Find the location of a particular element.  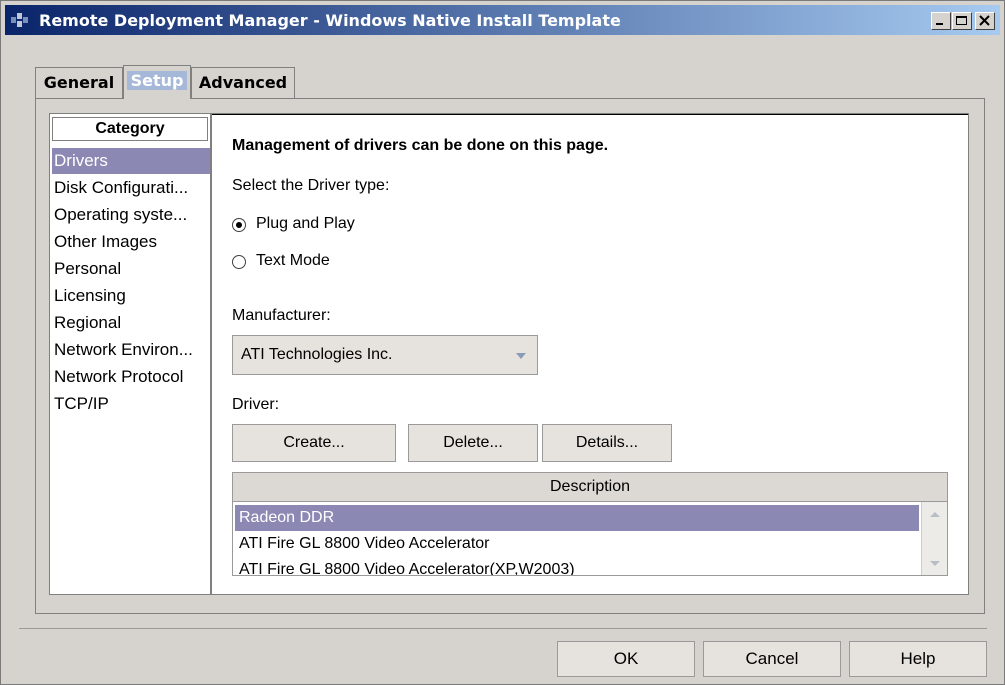

ok-button: OK is located at coordinates (626, 659).